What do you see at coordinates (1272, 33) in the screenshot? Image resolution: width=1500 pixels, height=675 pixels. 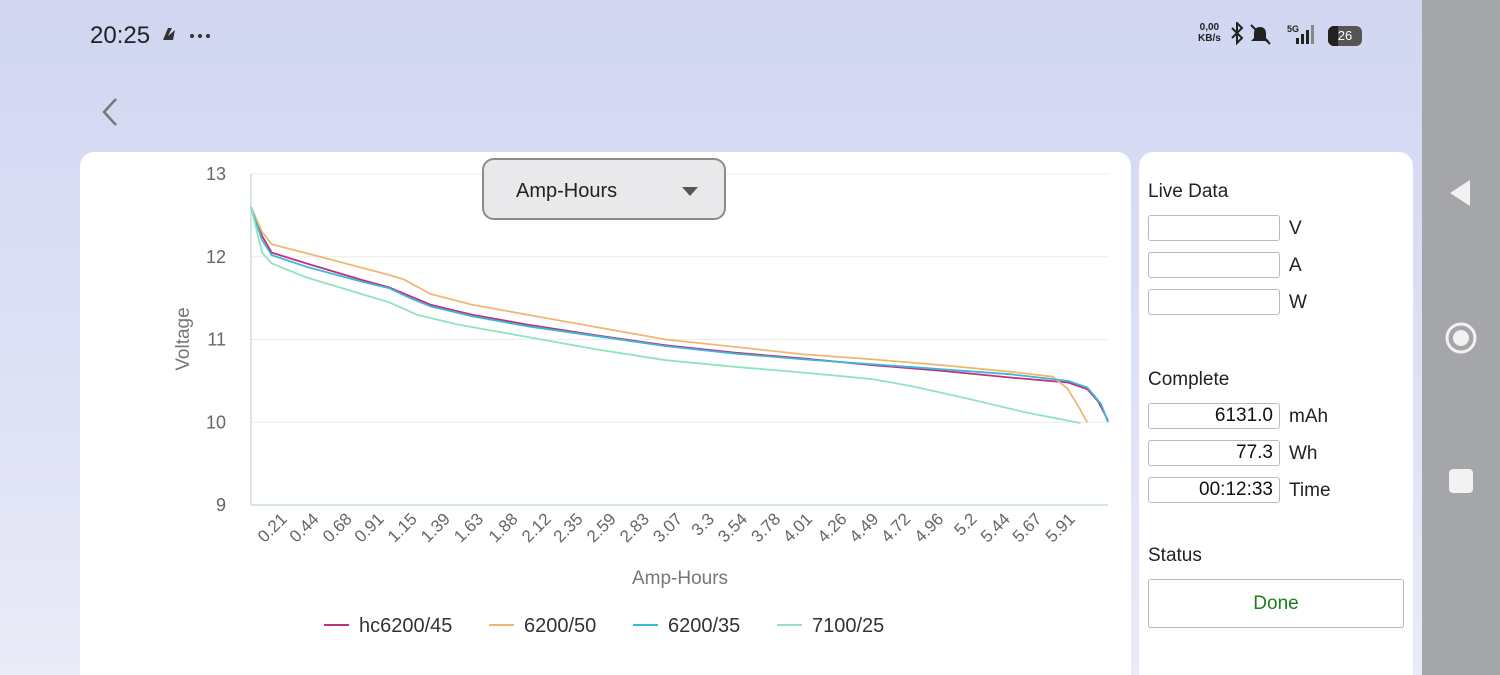 I see `bluetooth-mute-signal-icons: 5G` at bounding box center [1272, 33].